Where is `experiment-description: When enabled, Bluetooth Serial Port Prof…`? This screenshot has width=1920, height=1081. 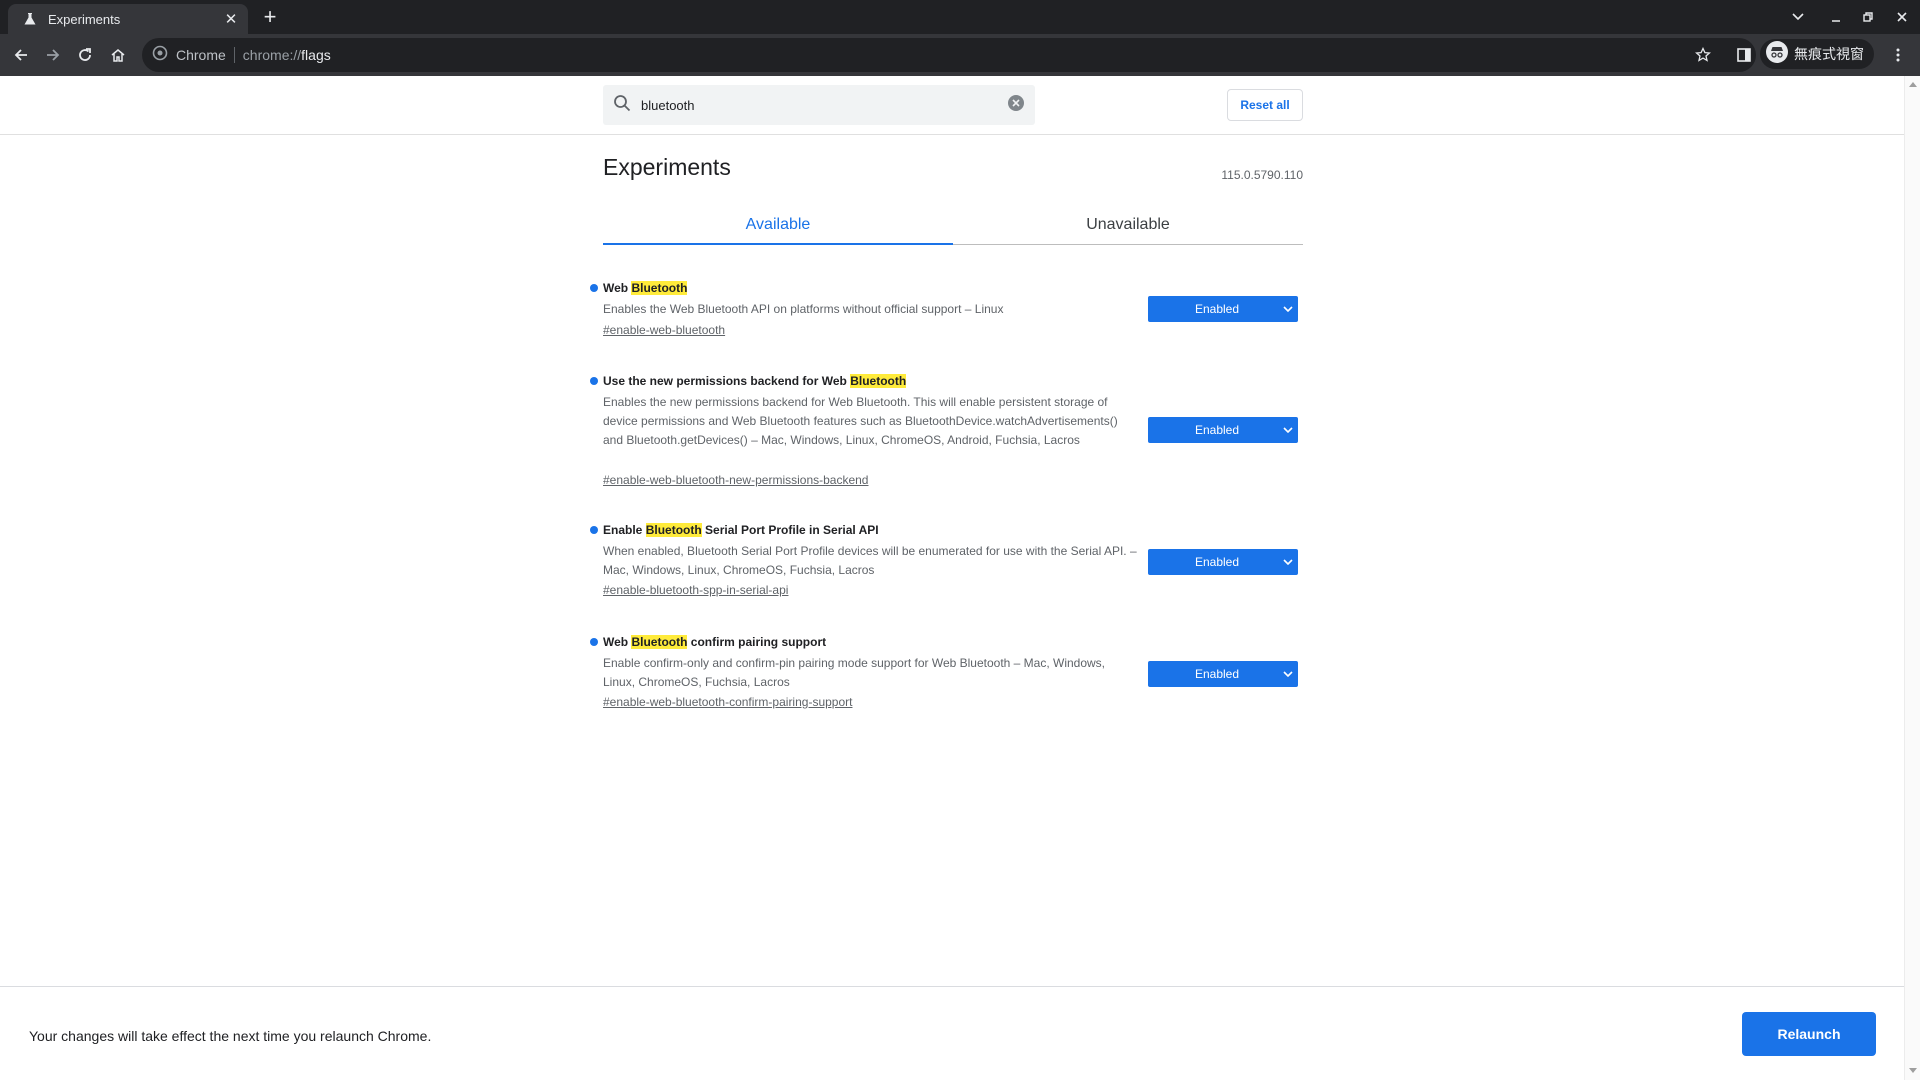 experiment-description: When enabled, Bluetooth Serial Port Prof… is located at coordinates (870, 560).